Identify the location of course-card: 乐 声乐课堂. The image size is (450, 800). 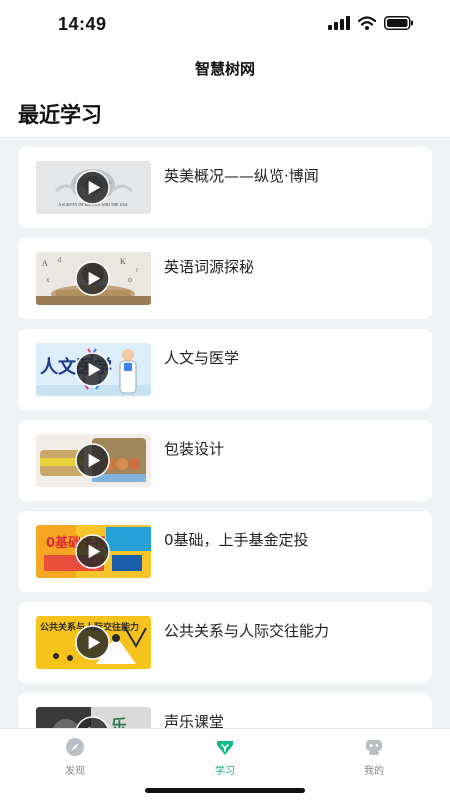
(225, 710).